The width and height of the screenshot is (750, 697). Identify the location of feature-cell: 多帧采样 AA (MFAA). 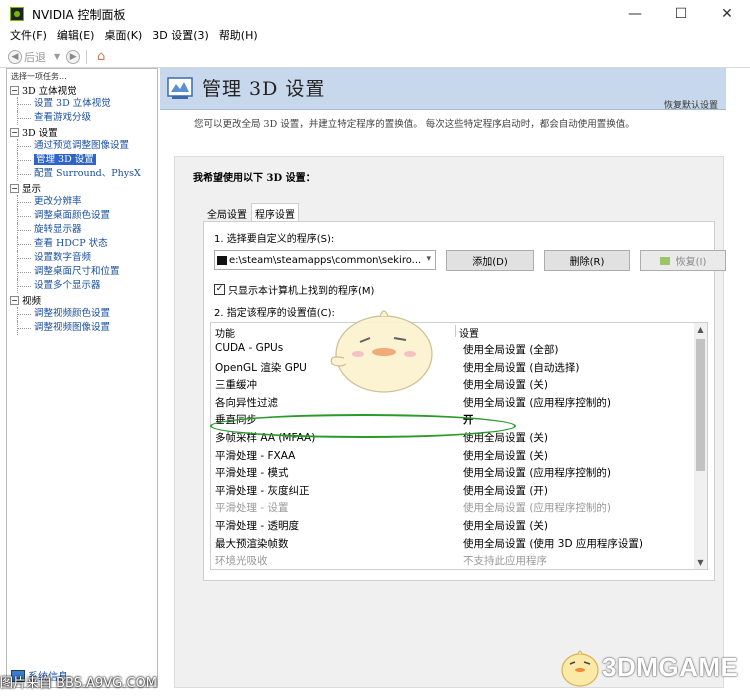
(265, 437).